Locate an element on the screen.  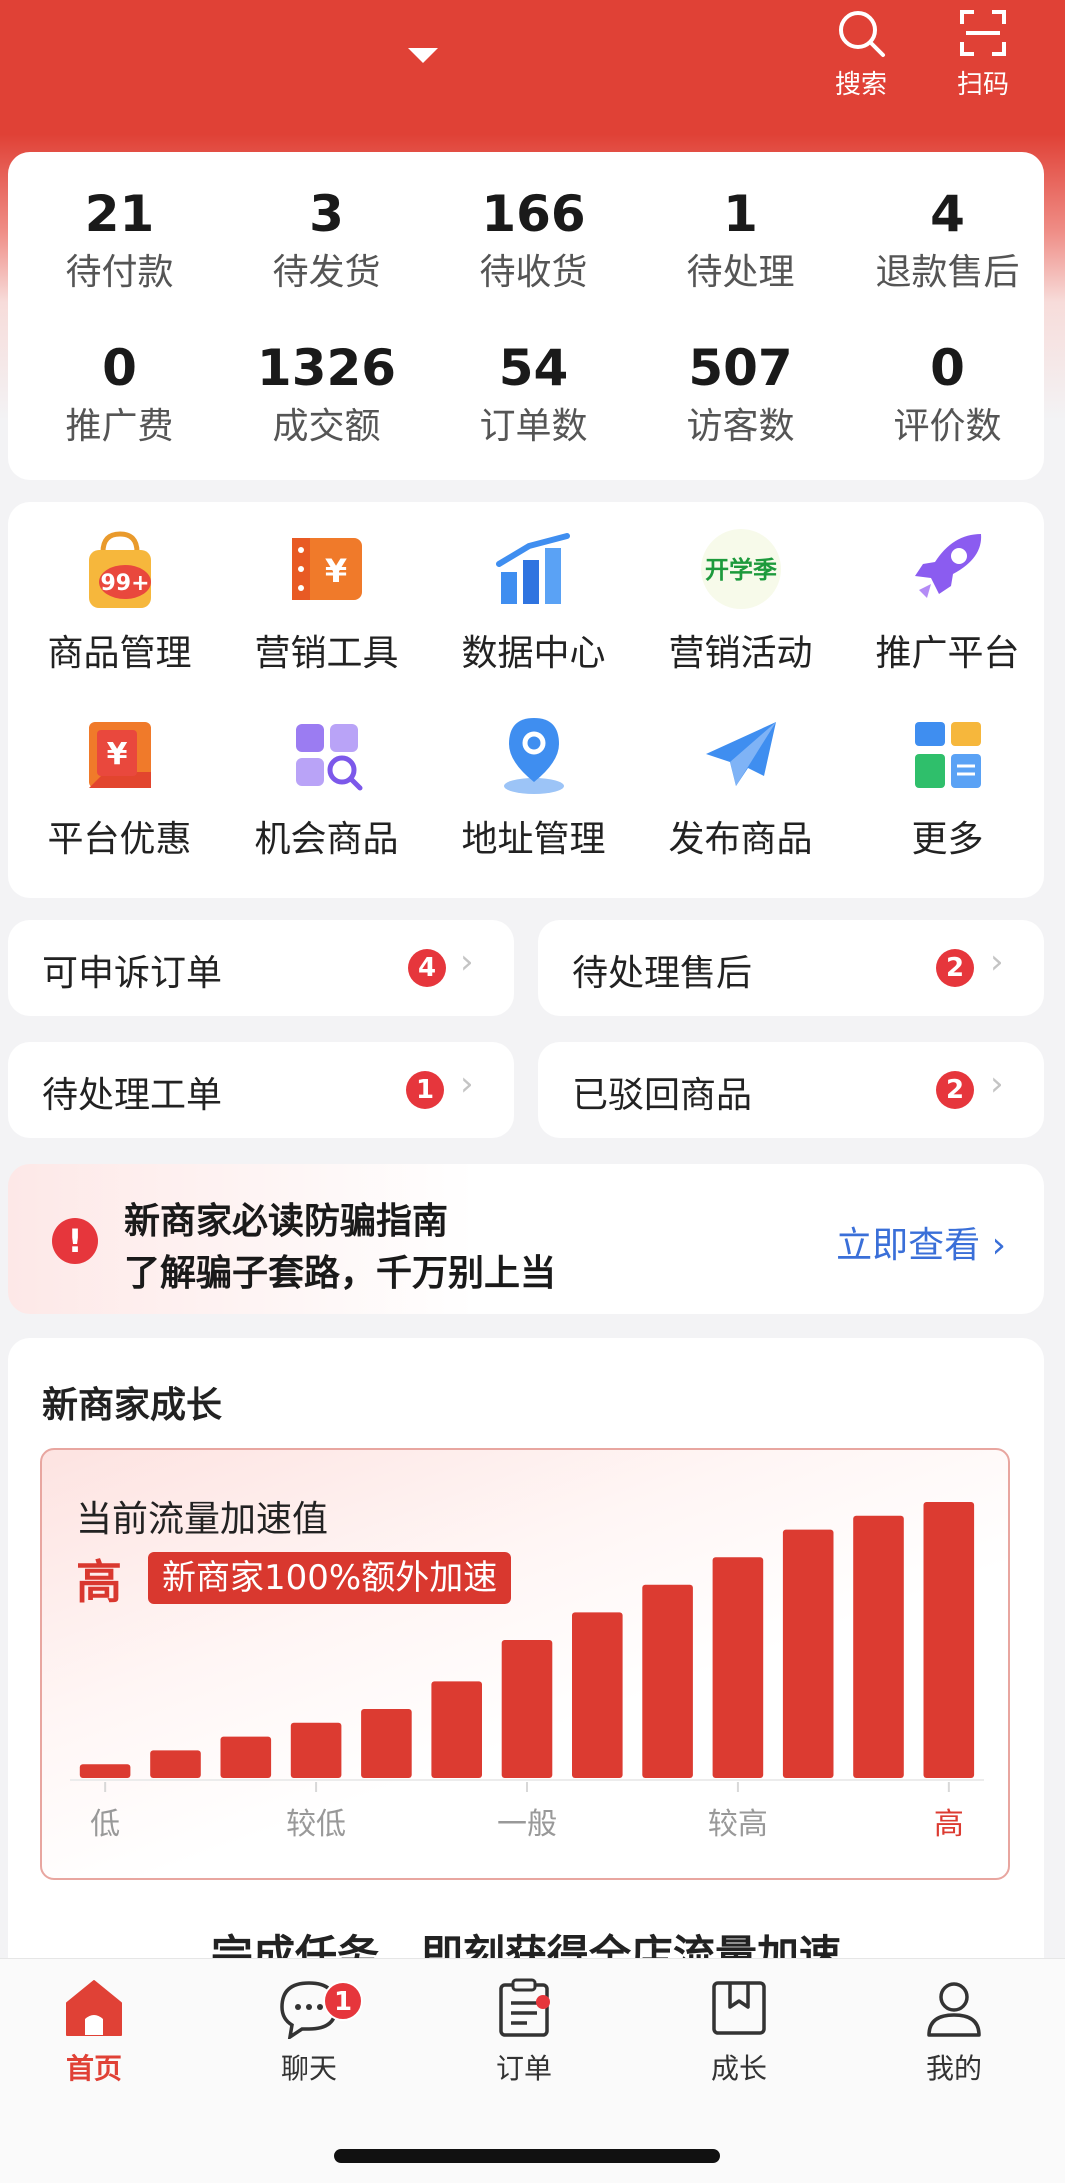
school-season-text: 开学季 is located at coordinates (741, 570).